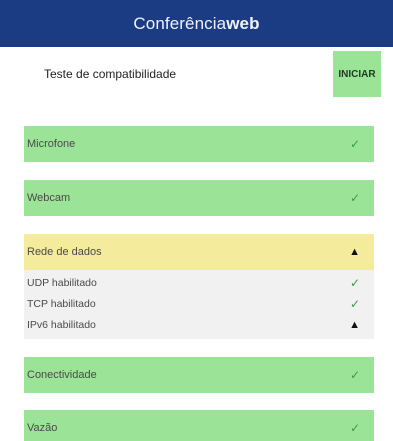  I want to click on app-header: Conferênciaweb, so click(196, 23).